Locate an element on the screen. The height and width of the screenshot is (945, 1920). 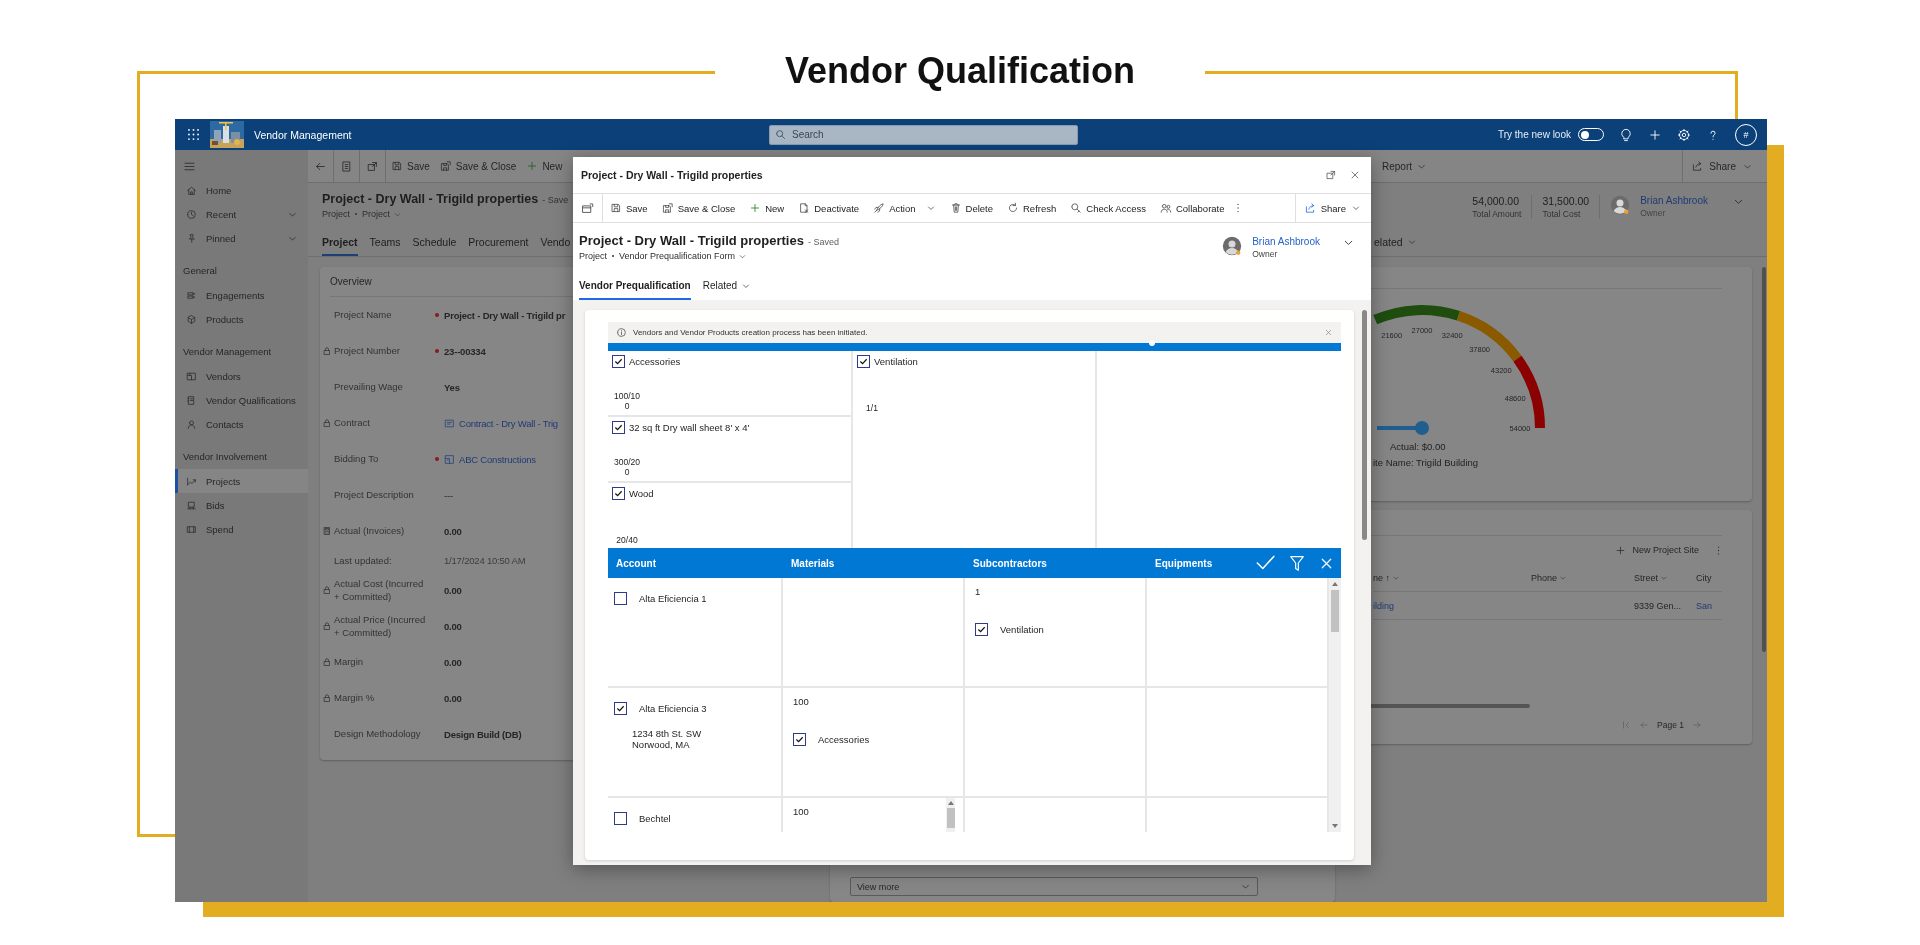
form-selector: Project is located at coordinates (382, 214).